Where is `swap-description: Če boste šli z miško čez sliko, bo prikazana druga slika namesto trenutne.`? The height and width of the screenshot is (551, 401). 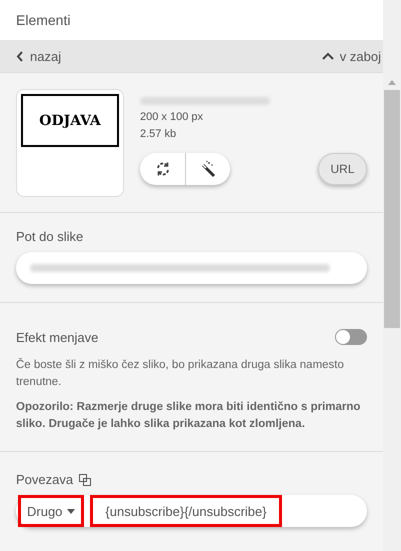 swap-description: Če boste šli z miško čez sliko, bo prikazana druga slika namesto trenutne. is located at coordinates (180, 373).